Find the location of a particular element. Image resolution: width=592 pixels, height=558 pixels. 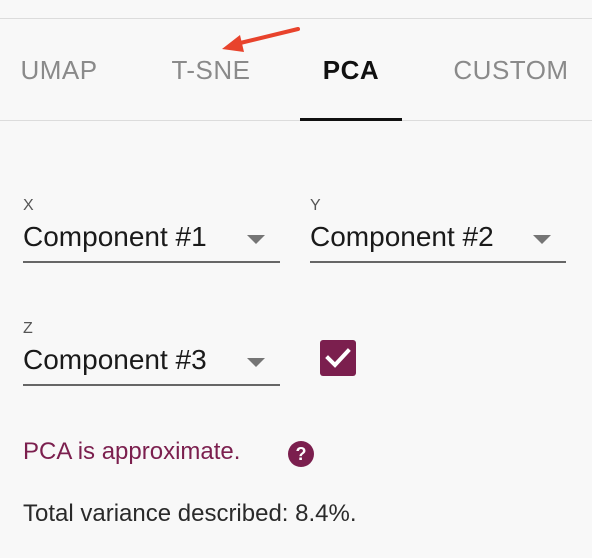

y-axis-field: Y Component #2 is located at coordinates (438, 232).